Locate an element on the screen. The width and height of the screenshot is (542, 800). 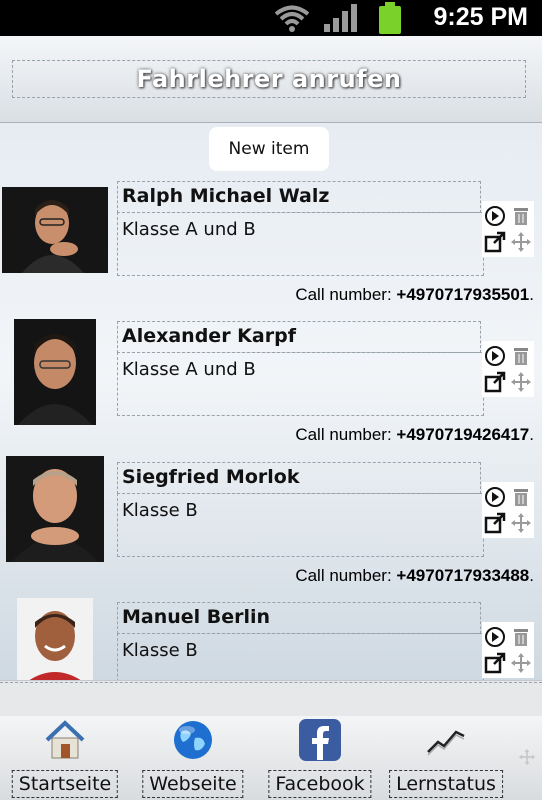
title-box: Fahrlehrer anrufen is located at coordinates (269, 79).